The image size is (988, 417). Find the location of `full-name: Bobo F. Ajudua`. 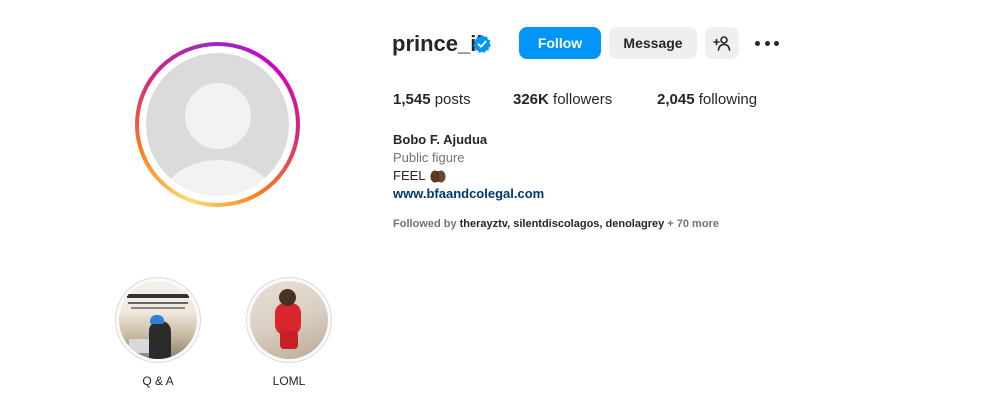

full-name: Bobo F. Ajudua is located at coordinates (440, 139).